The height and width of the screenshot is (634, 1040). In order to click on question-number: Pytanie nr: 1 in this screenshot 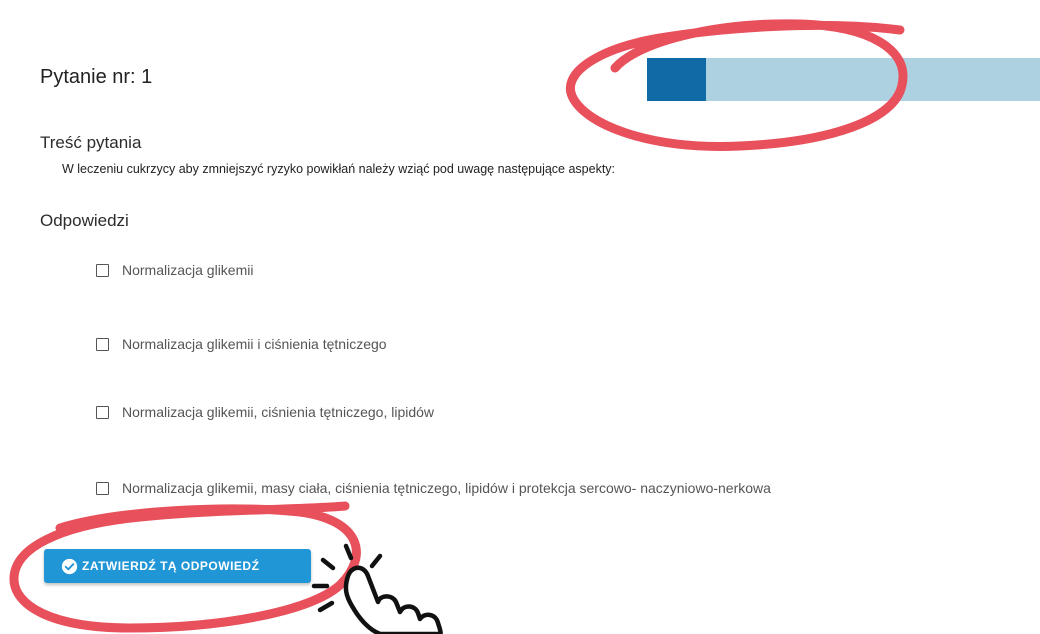, I will do `click(96, 77)`.